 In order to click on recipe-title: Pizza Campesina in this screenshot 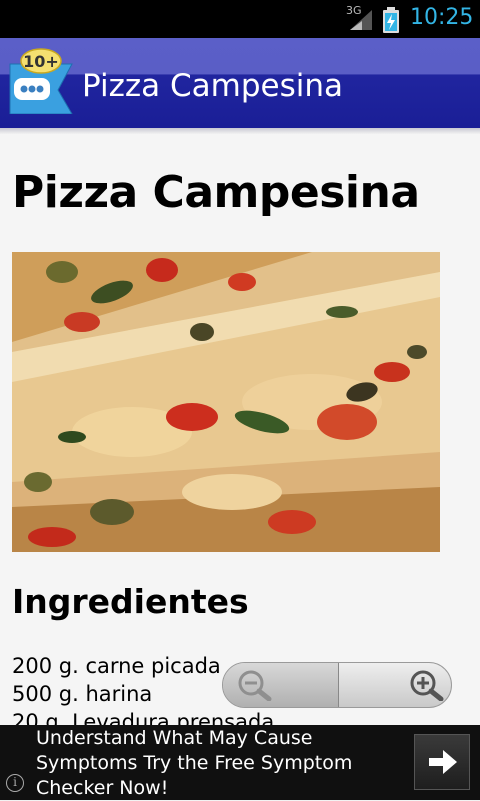, I will do `click(216, 192)`.